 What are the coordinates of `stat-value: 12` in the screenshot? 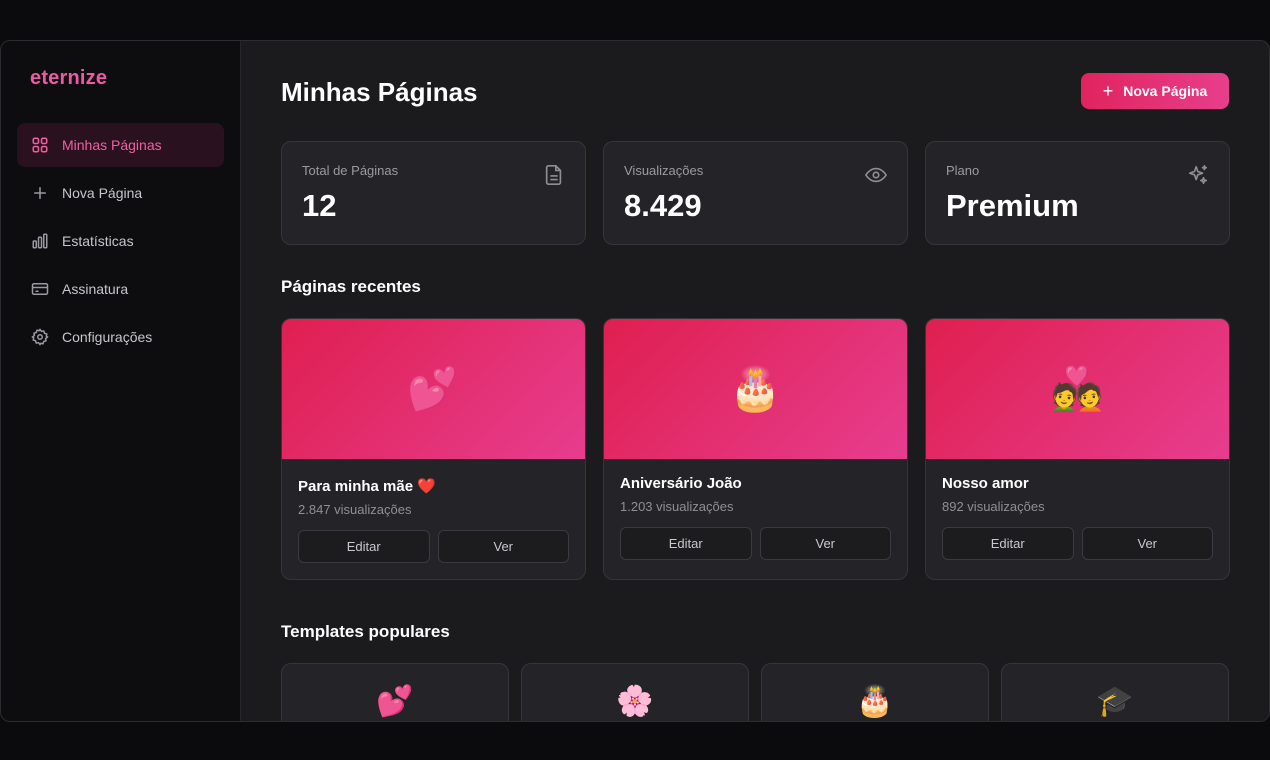 It's located at (319, 205).